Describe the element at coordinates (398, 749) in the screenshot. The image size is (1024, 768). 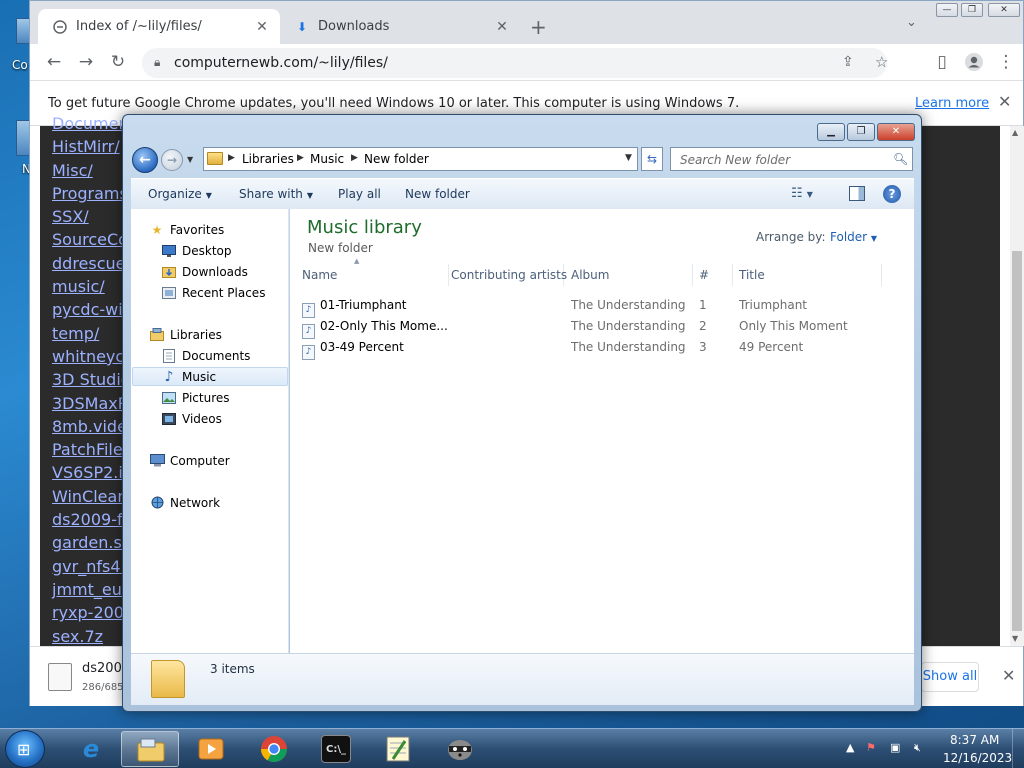
I see `taskbar-notepad` at that location.